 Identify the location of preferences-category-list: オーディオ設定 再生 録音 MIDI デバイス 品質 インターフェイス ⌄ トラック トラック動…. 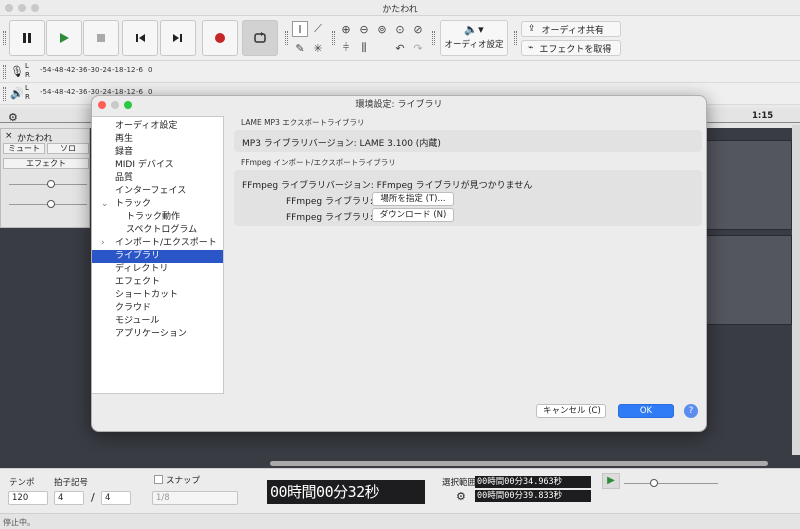
(158, 255).